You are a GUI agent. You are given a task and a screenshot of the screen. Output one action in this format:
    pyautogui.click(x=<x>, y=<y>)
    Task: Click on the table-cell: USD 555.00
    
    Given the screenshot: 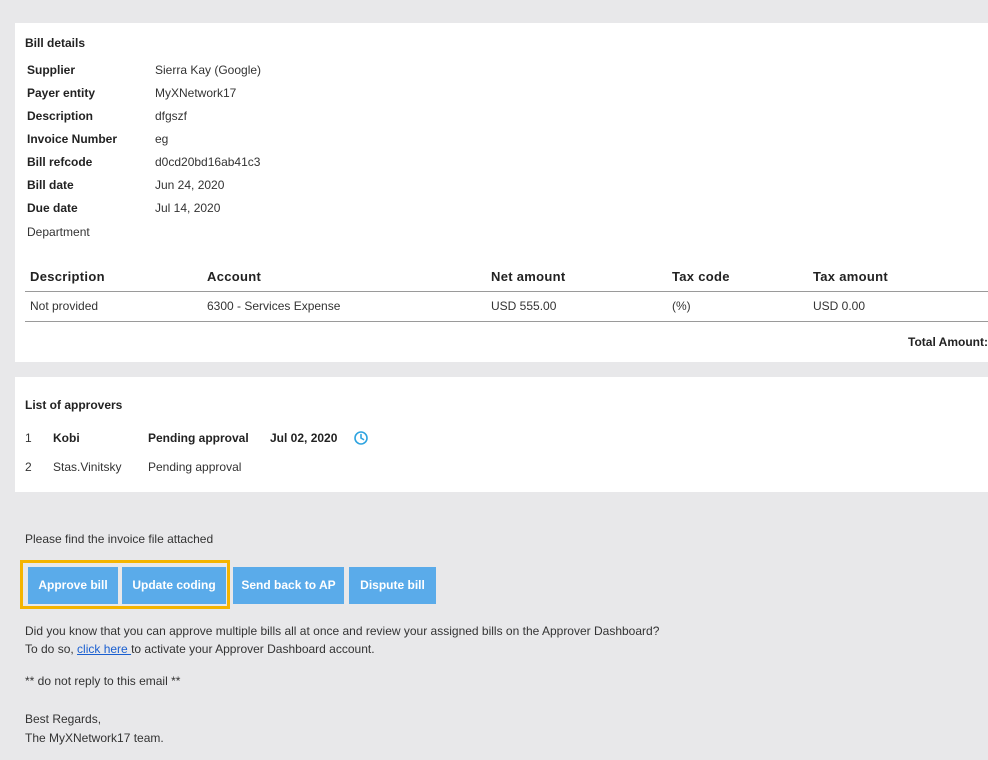 What is the action you would take?
    pyautogui.click(x=524, y=306)
    